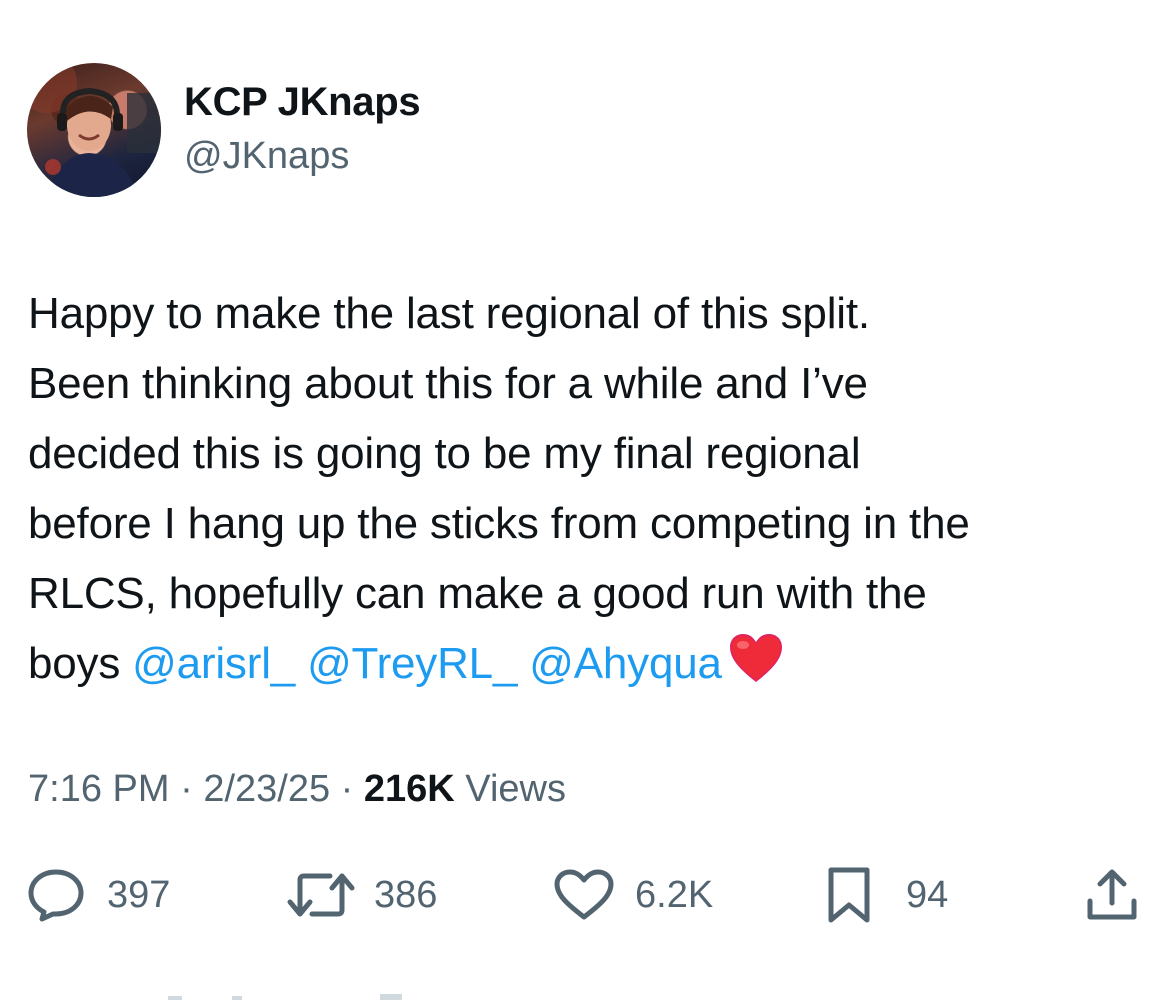  What do you see at coordinates (139, 894) in the screenshot?
I see `reply-count: 397` at bounding box center [139, 894].